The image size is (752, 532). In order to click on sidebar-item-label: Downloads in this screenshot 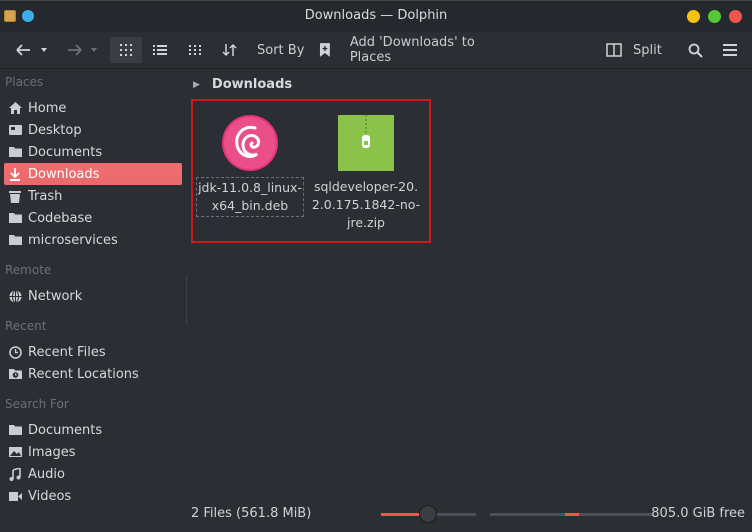, I will do `click(64, 174)`.